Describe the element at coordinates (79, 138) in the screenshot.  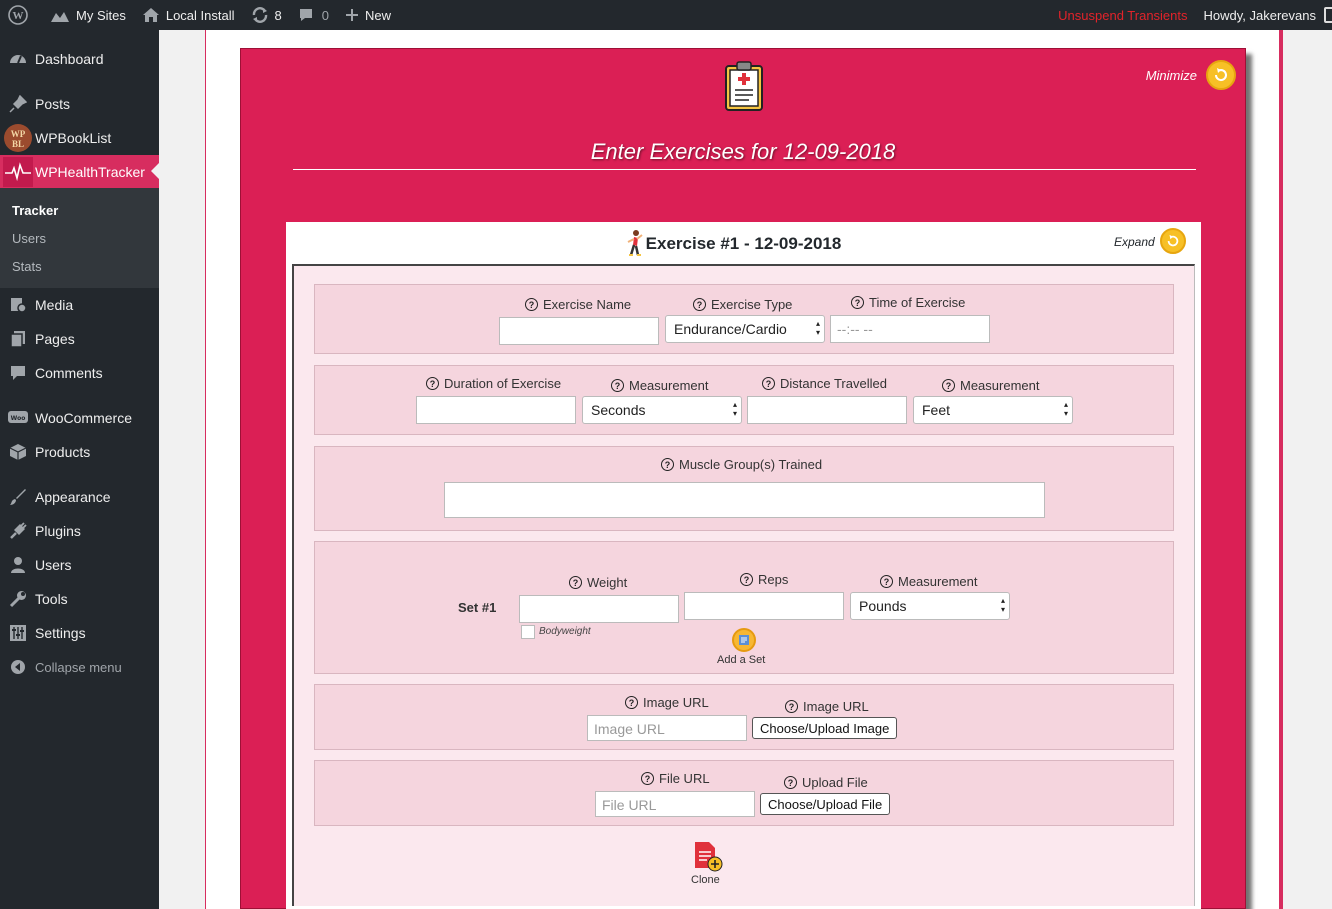
I see `sidebar-item-wpbooklist: WP BL WPBookList` at that location.